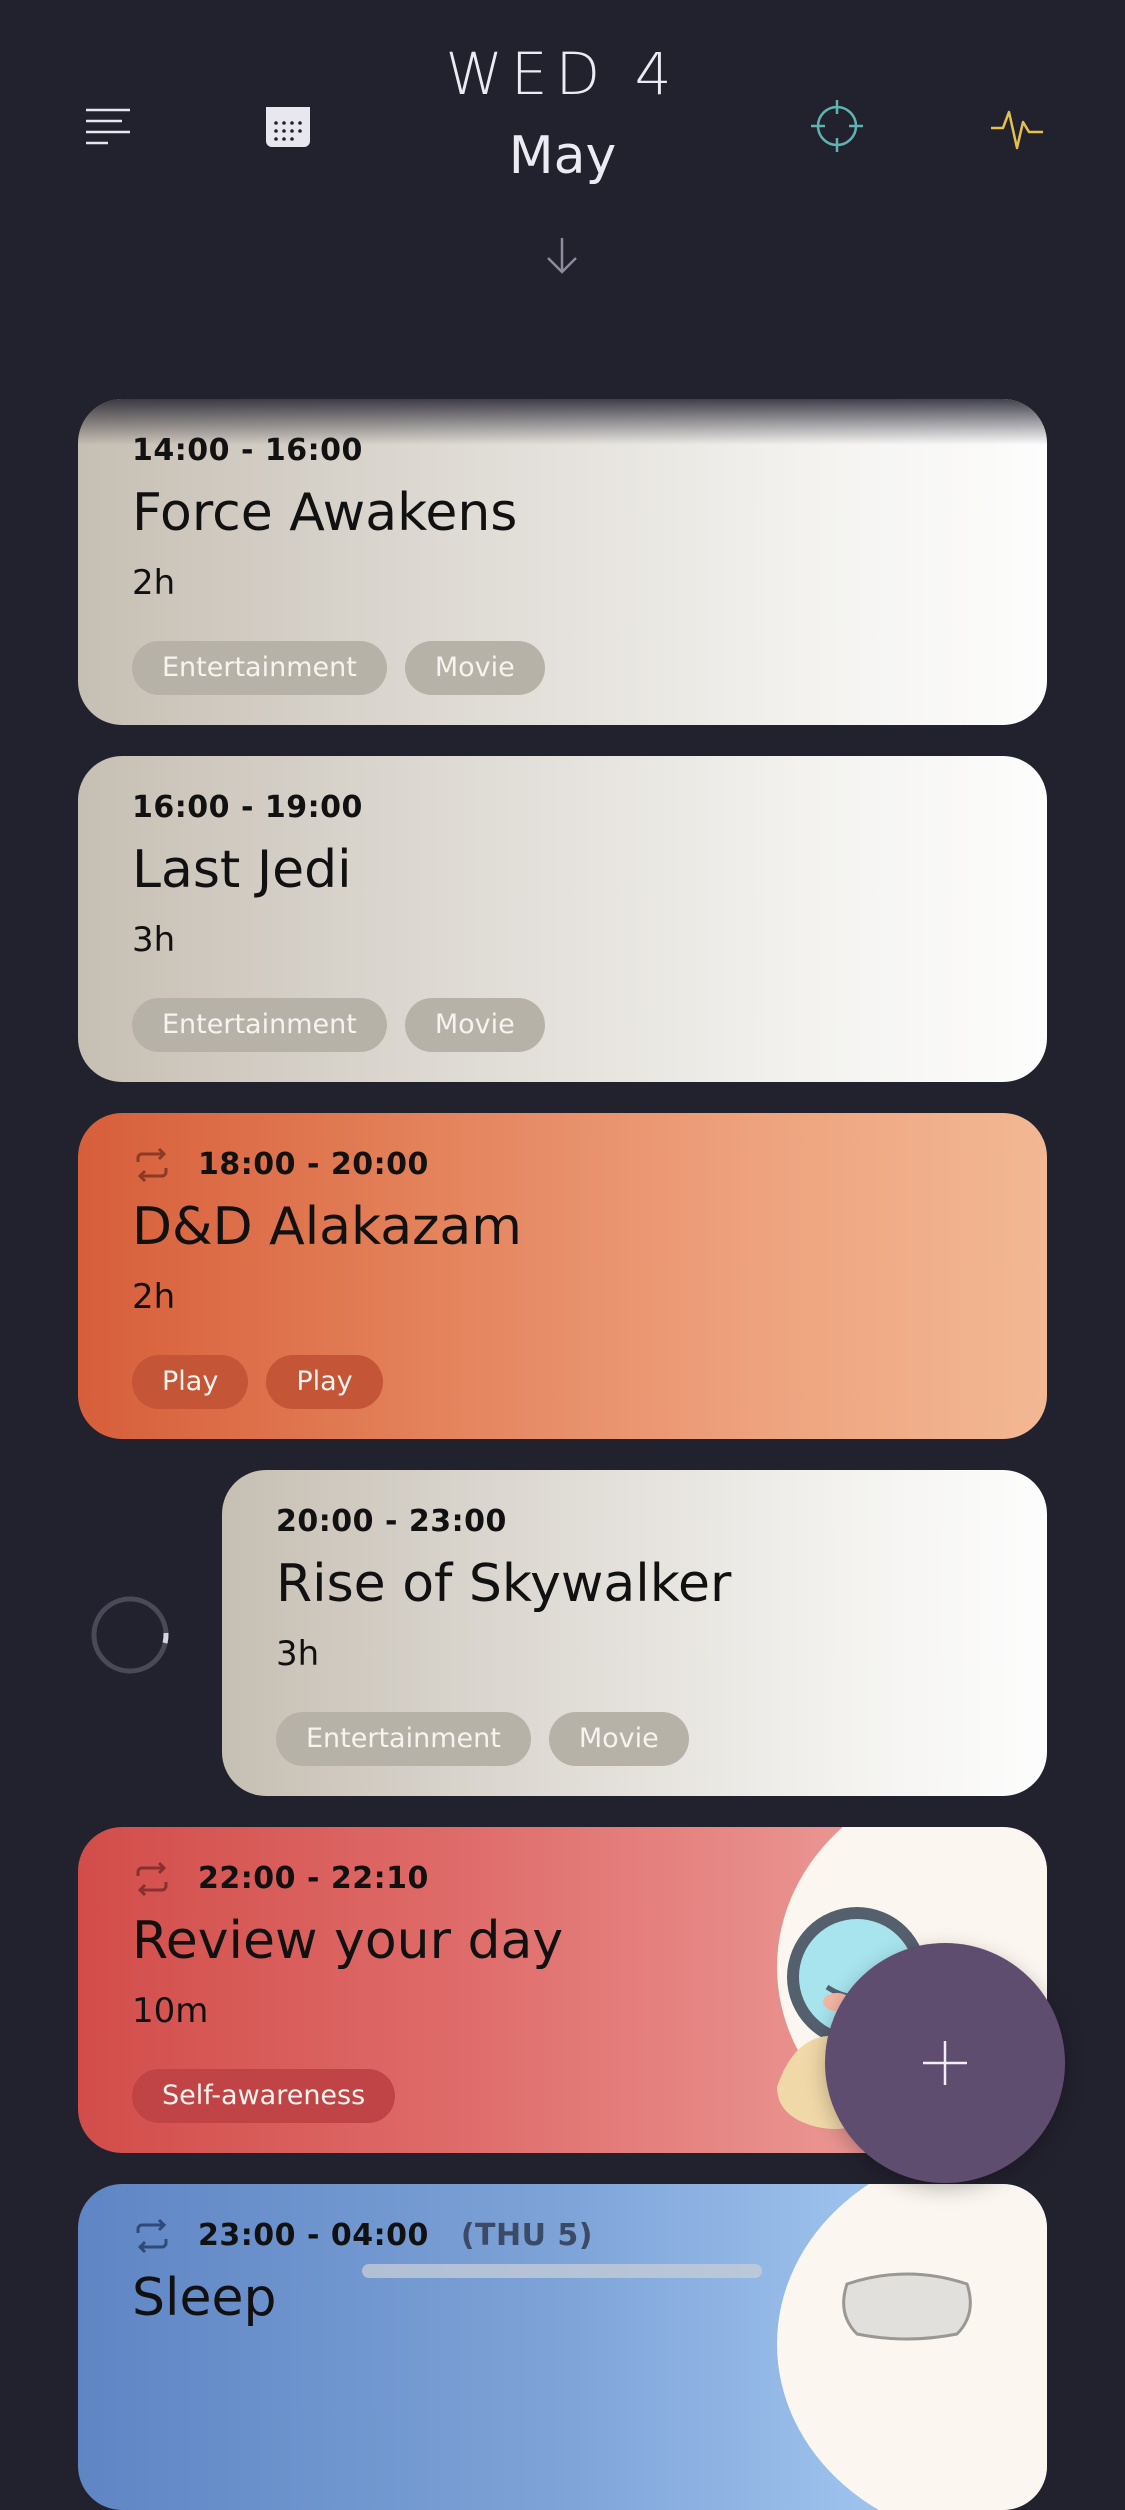 Image resolution: width=1125 pixels, height=2510 pixels. Describe the element at coordinates (170, 2011) in the screenshot. I see `event-duration: 10m` at that location.